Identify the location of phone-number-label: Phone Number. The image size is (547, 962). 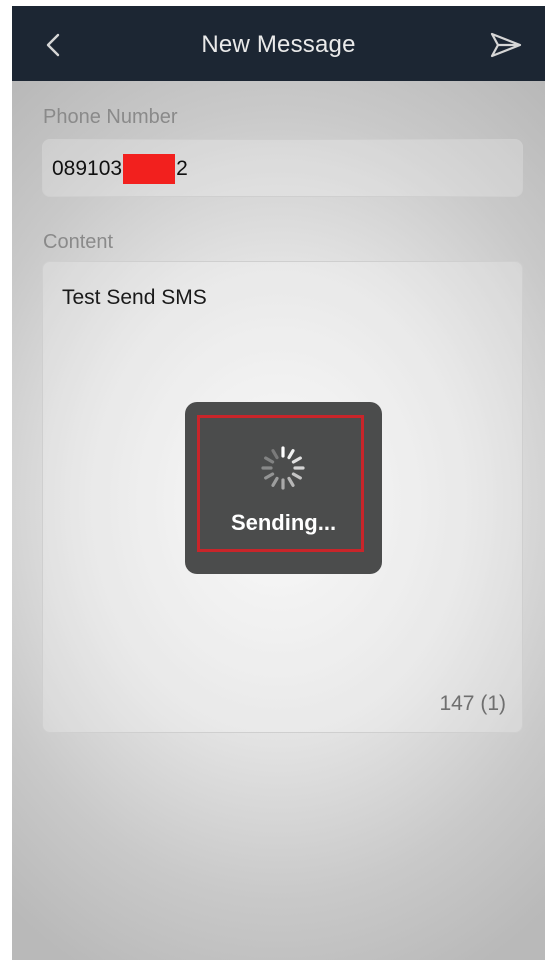
(110, 117).